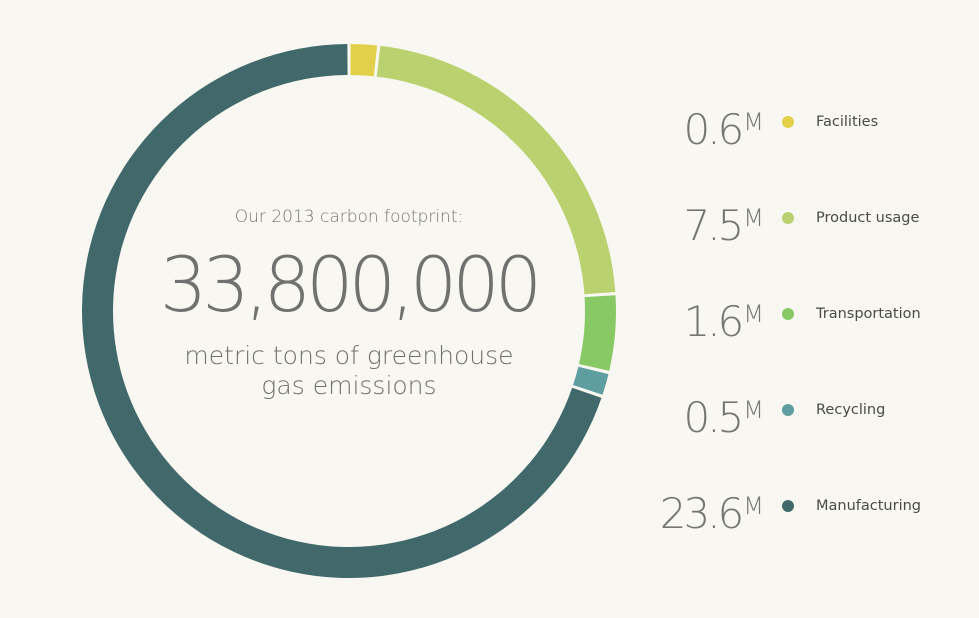 This screenshot has height=618, width=979. I want to click on legend-value: 7.5M, so click(723, 225).